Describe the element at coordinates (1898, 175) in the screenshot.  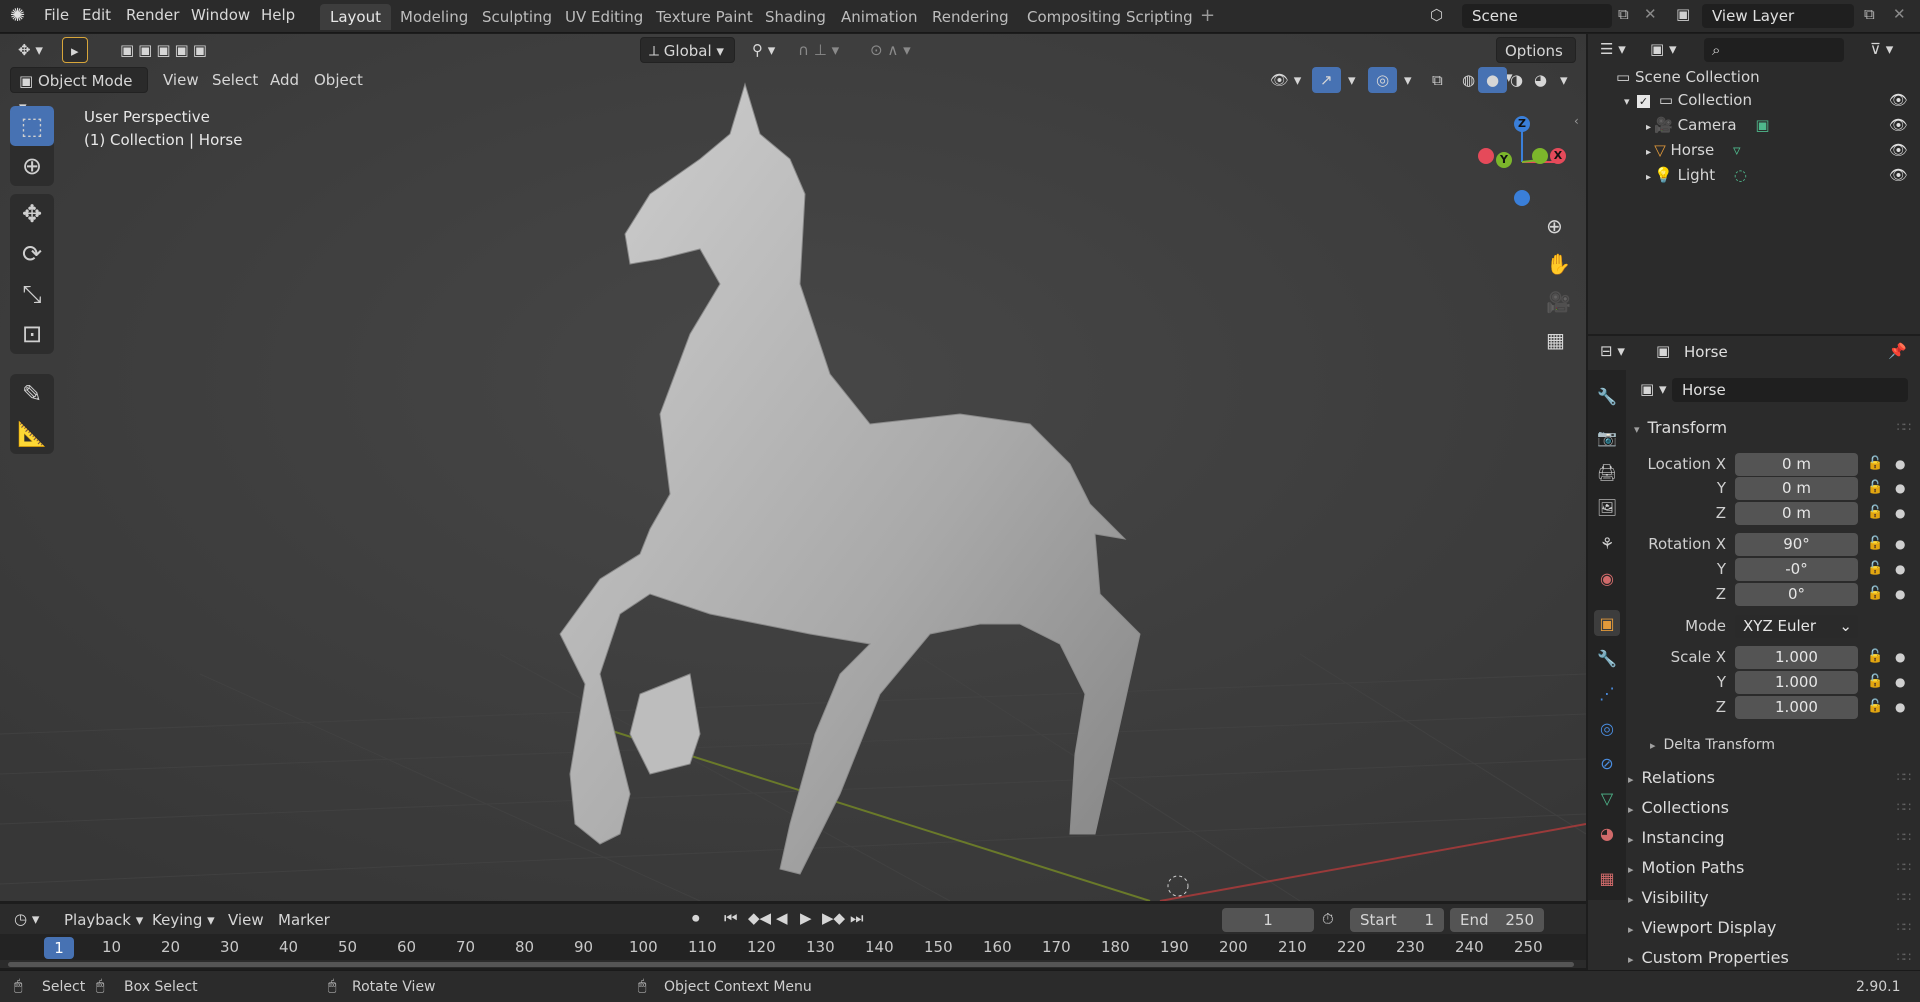
I see `light-visibility-icon: 👁` at that location.